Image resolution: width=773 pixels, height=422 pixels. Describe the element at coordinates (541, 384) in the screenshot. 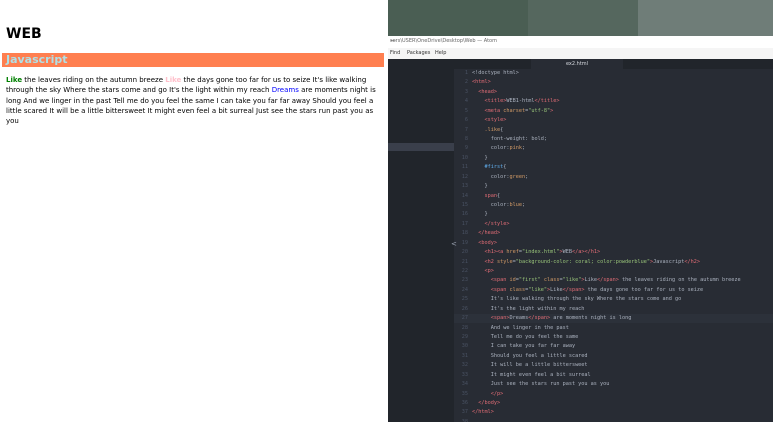

I see `code-line: Just see the stars run past you as you` at that location.